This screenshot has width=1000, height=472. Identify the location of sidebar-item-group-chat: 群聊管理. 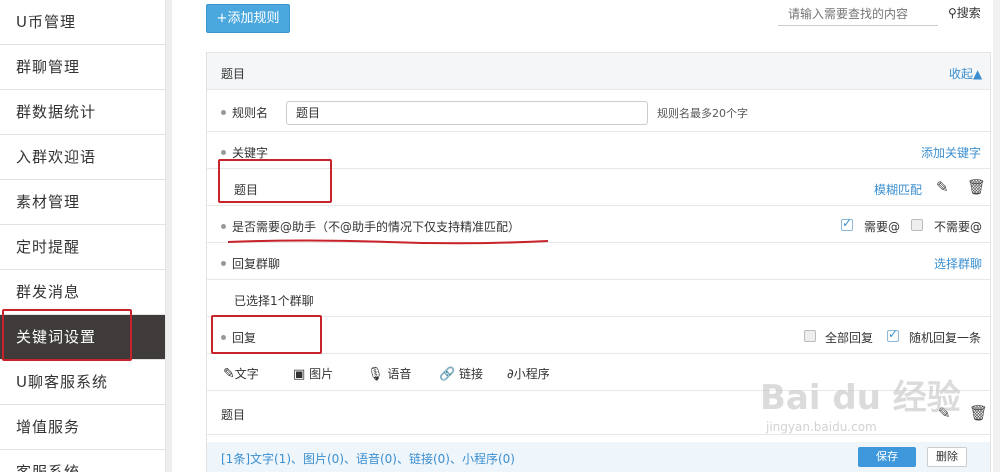
(82, 67).